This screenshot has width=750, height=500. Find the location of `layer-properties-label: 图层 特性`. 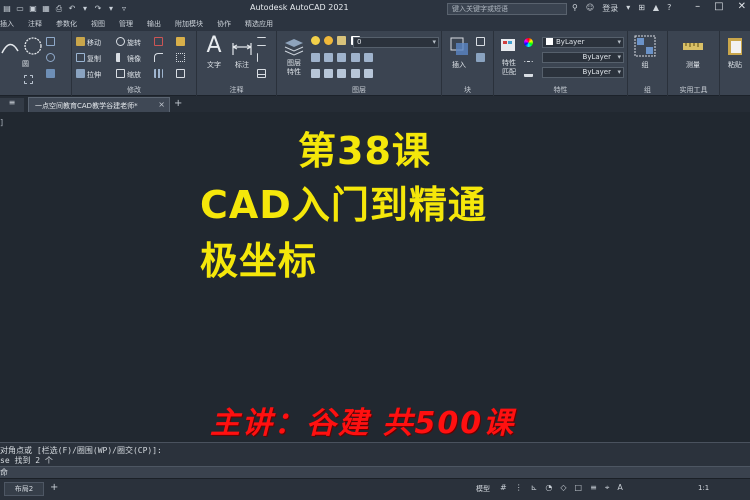

layer-properties-label: 图层 特性 is located at coordinates (294, 68).